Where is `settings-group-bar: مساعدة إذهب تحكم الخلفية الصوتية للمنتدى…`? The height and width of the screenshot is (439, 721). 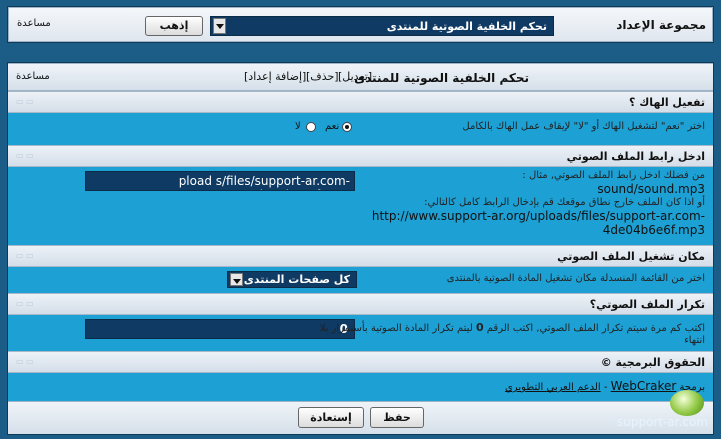 settings-group-bar: مساعدة إذهب تحكم الخلفية الصوتية للمنتدى… is located at coordinates (360, 24).